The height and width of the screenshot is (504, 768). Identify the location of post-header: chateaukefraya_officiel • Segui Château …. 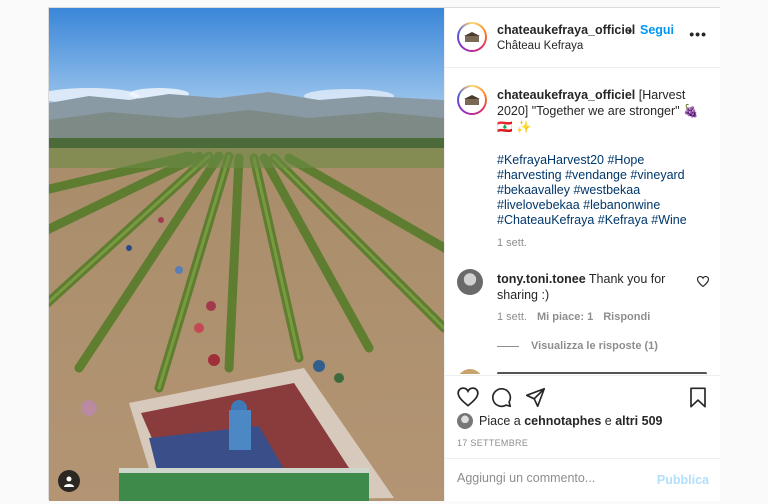
(583, 38).